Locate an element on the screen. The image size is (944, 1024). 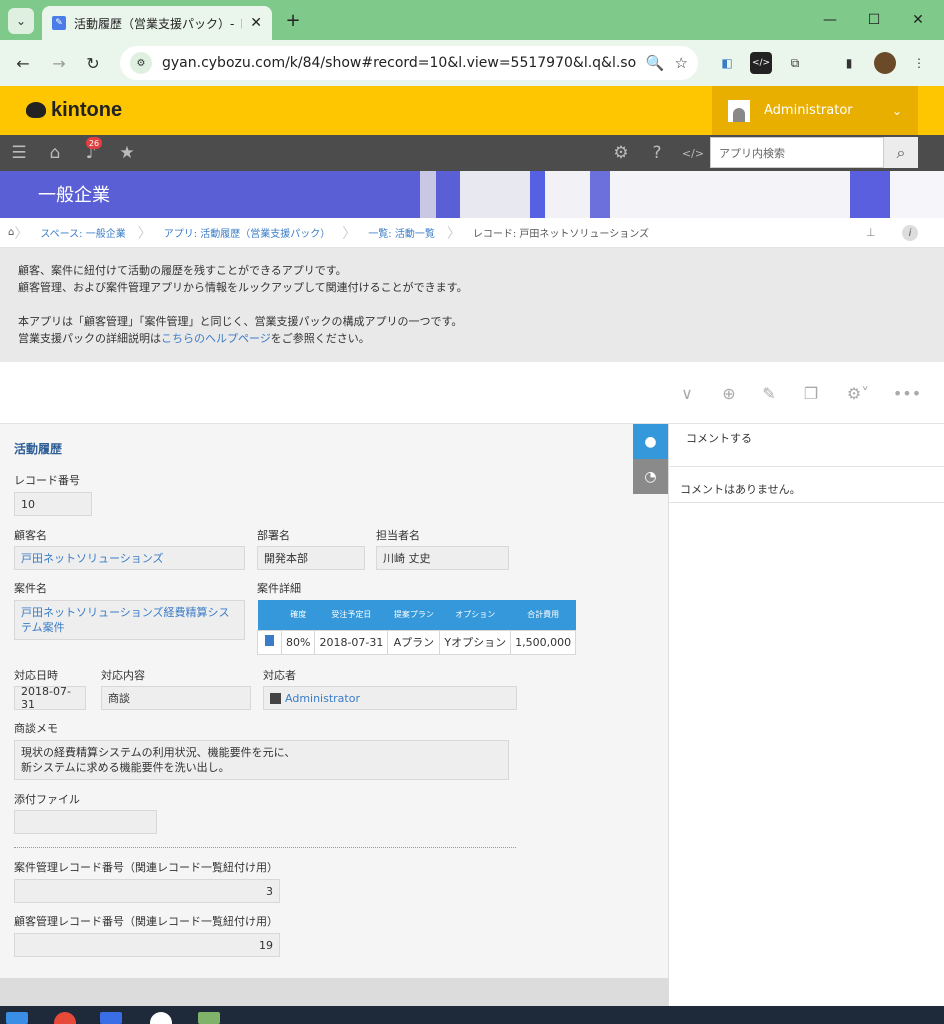
table-header: オプション is located at coordinates (475, 615).